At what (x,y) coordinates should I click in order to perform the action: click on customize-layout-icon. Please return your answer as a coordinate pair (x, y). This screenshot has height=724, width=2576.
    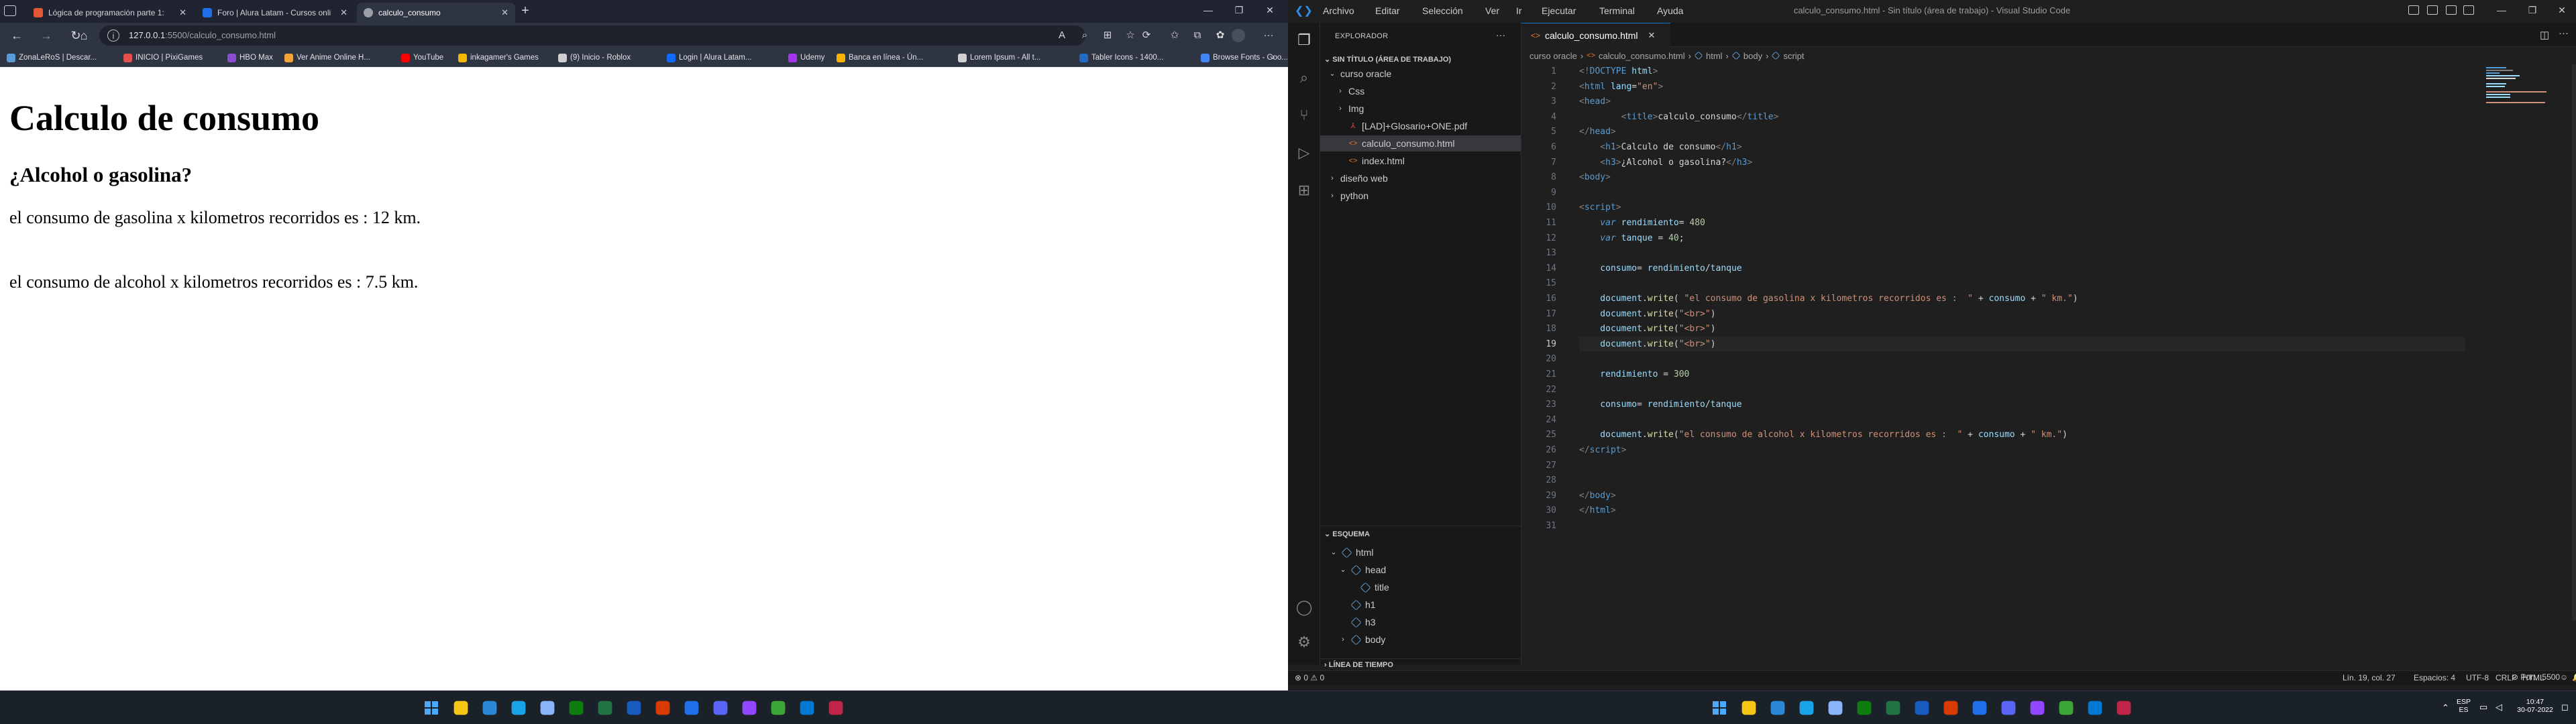
    Looking at the image, I should click on (2468, 10).